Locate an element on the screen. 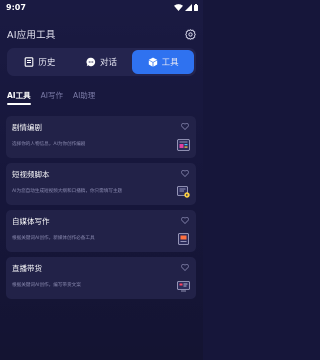 Image resolution: width=320 pixels, height=360 pixels. script-icon is located at coordinates (183, 145).